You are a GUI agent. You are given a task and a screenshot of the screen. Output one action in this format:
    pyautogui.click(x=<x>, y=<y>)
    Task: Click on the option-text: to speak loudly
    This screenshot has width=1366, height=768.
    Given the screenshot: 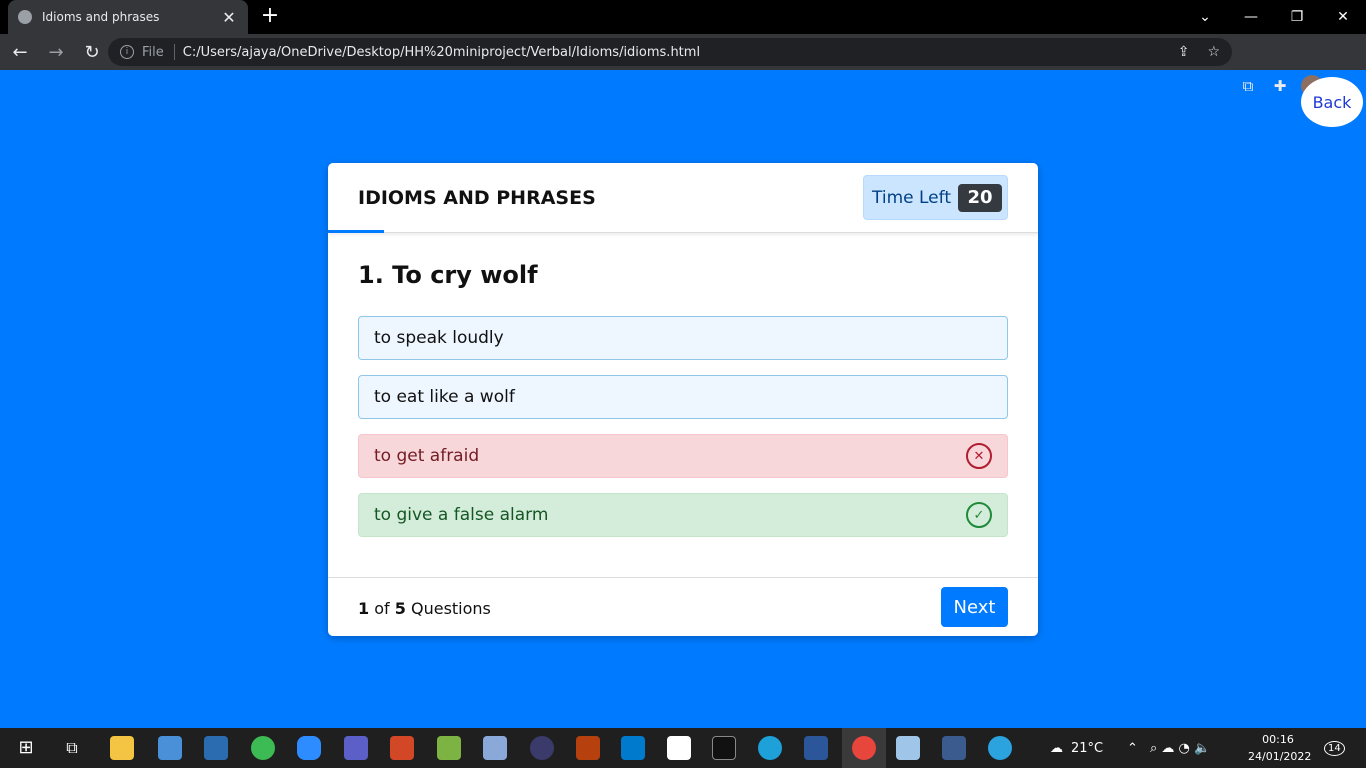 What is the action you would take?
    pyautogui.click(x=439, y=338)
    